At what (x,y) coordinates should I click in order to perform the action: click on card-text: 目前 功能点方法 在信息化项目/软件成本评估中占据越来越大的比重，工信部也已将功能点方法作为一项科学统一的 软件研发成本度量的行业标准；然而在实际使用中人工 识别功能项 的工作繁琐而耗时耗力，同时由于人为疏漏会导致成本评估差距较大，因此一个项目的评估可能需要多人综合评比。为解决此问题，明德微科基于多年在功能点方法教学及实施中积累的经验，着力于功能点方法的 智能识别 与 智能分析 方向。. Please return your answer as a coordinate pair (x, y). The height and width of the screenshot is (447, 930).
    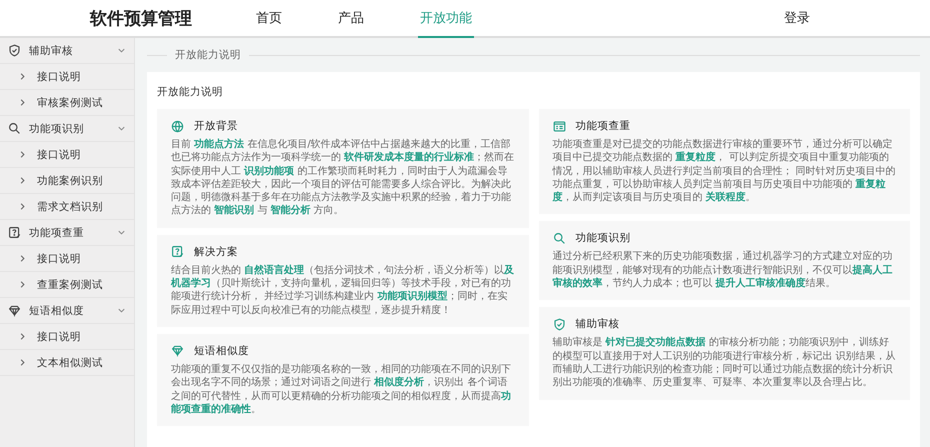
    Looking at the image, I should click on (342, 178).